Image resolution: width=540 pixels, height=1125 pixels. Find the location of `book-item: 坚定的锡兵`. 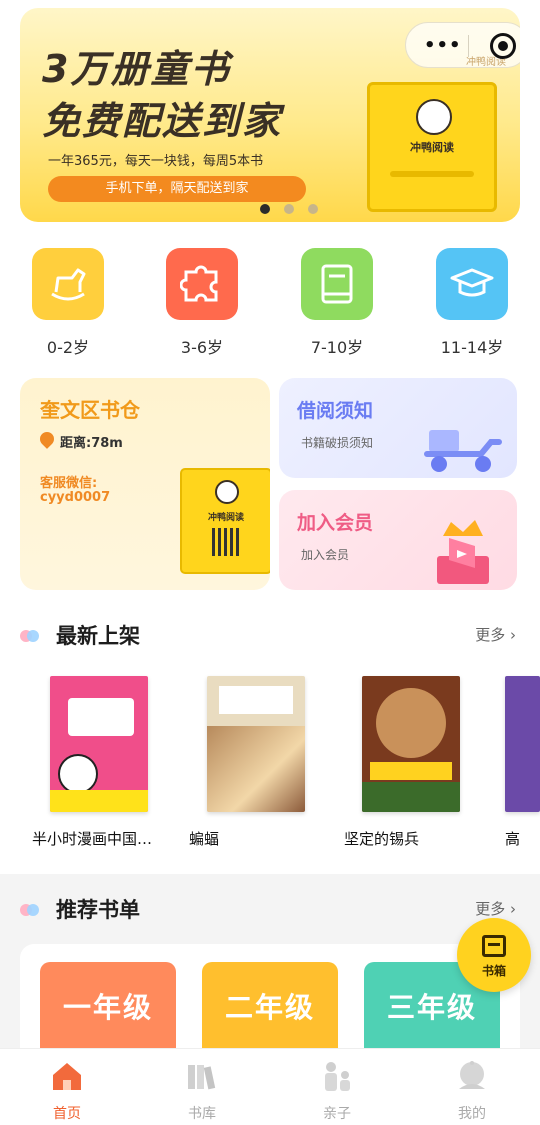

book-item: 坚定的锡兵 is located at coordinates (402, 762).